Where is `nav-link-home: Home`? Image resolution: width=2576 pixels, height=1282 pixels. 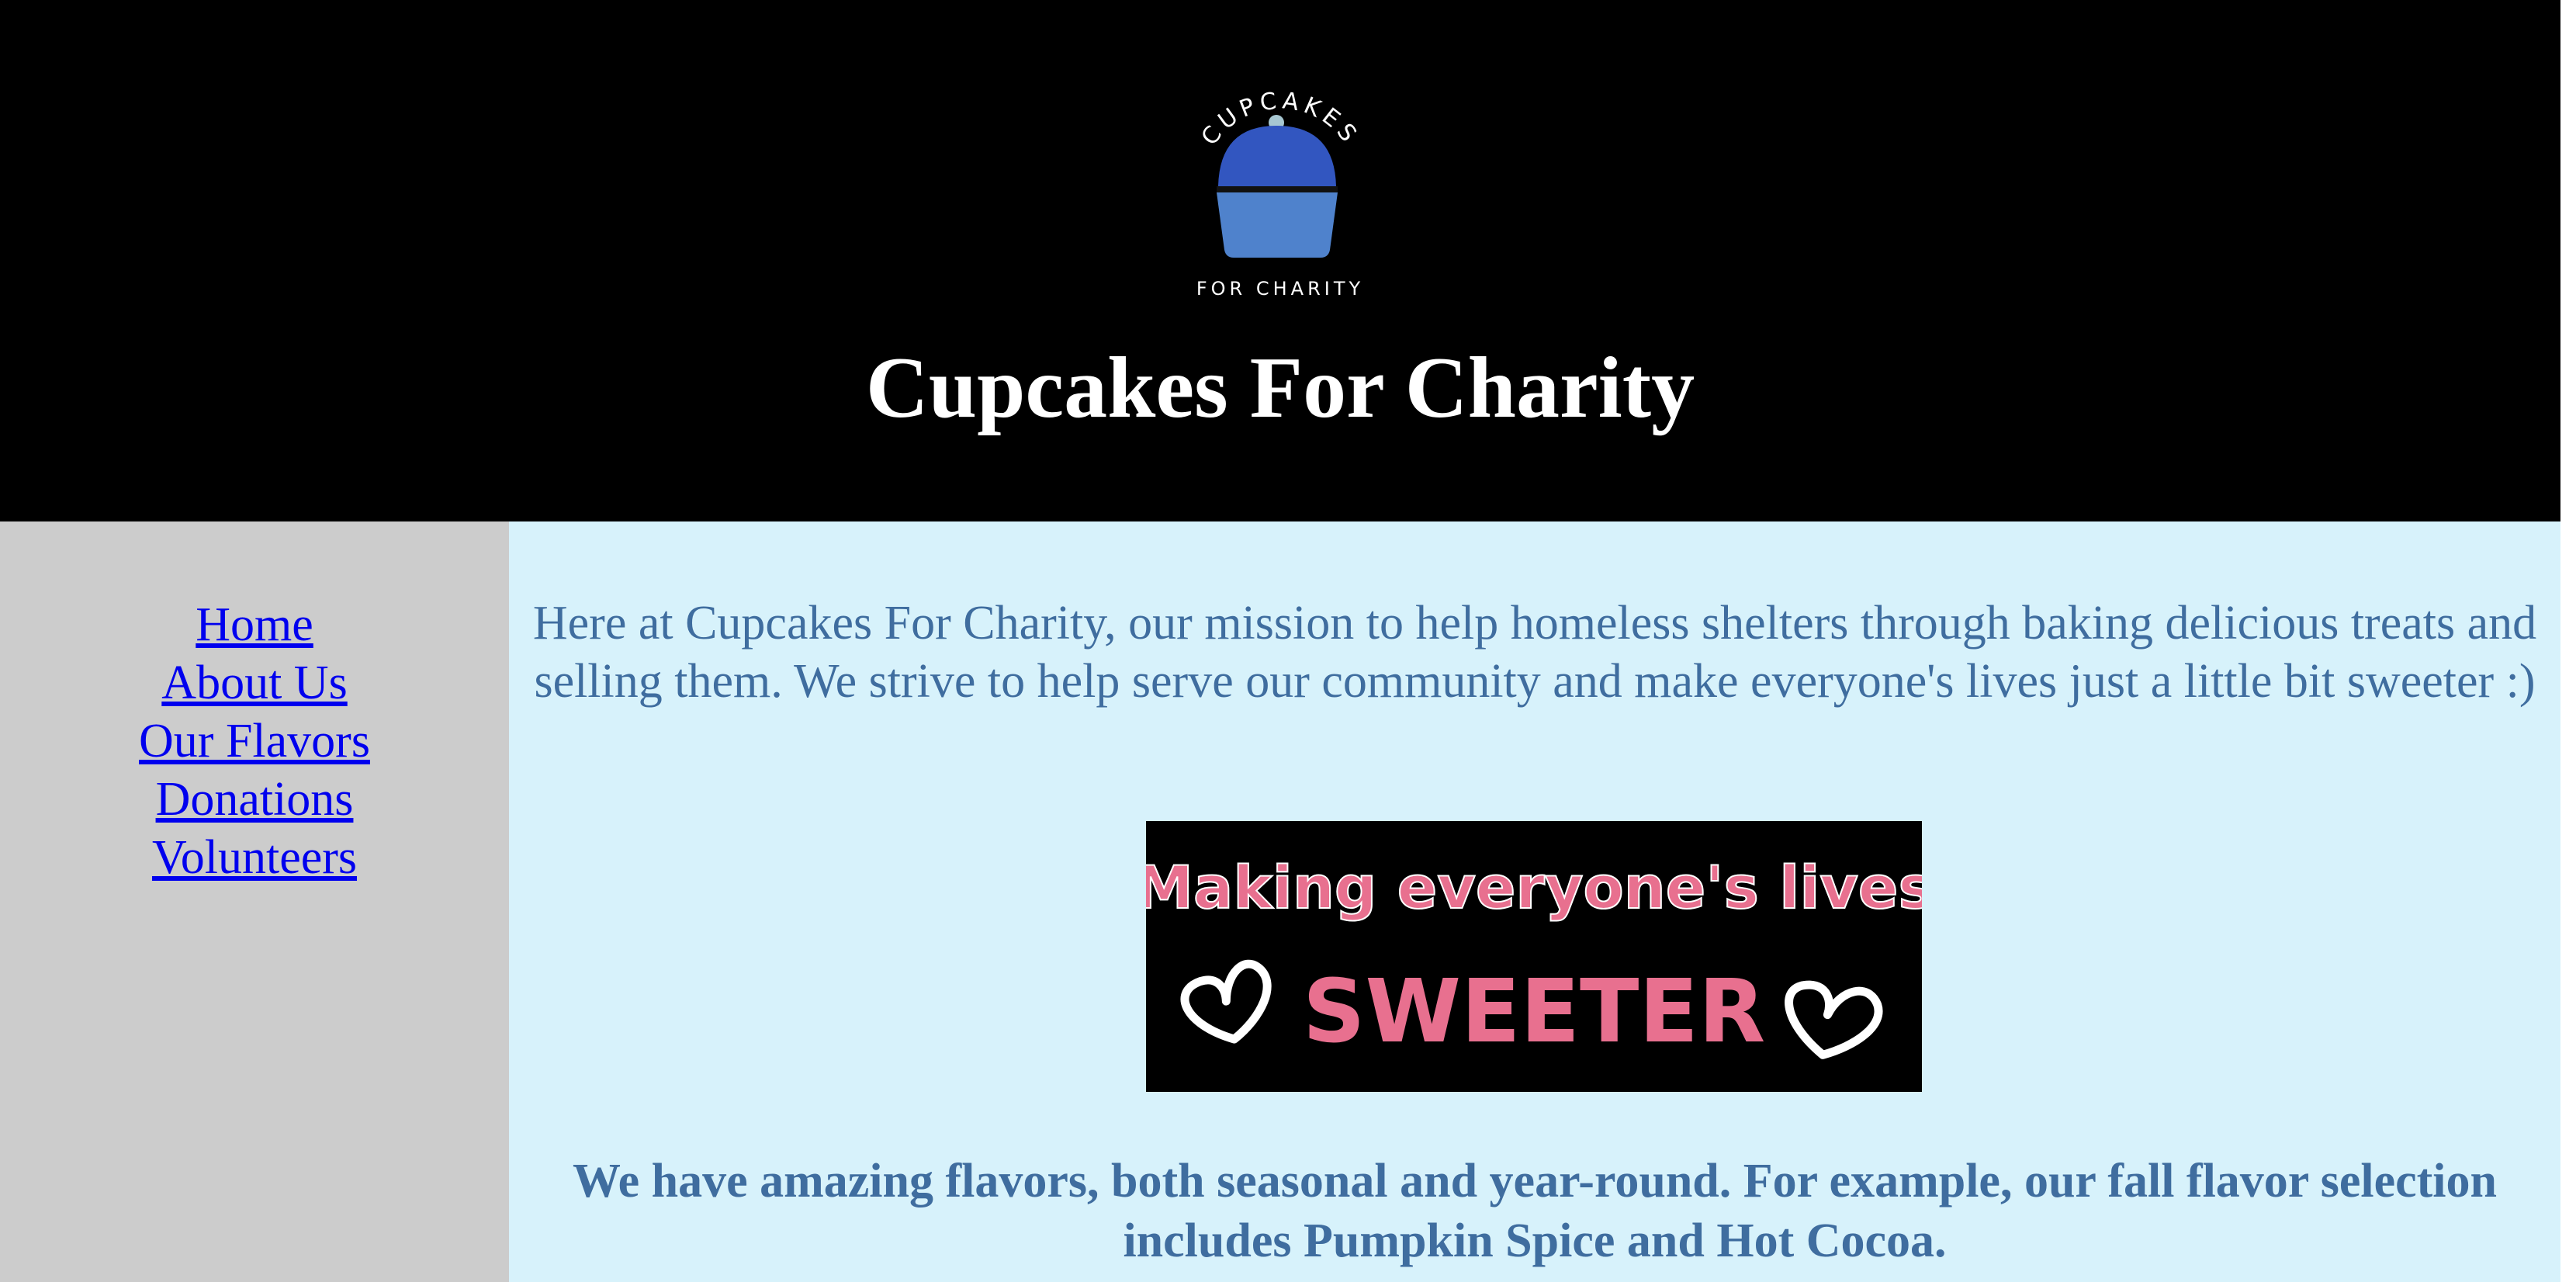
nav-link-home: Home is located at coordinates (254, 625).